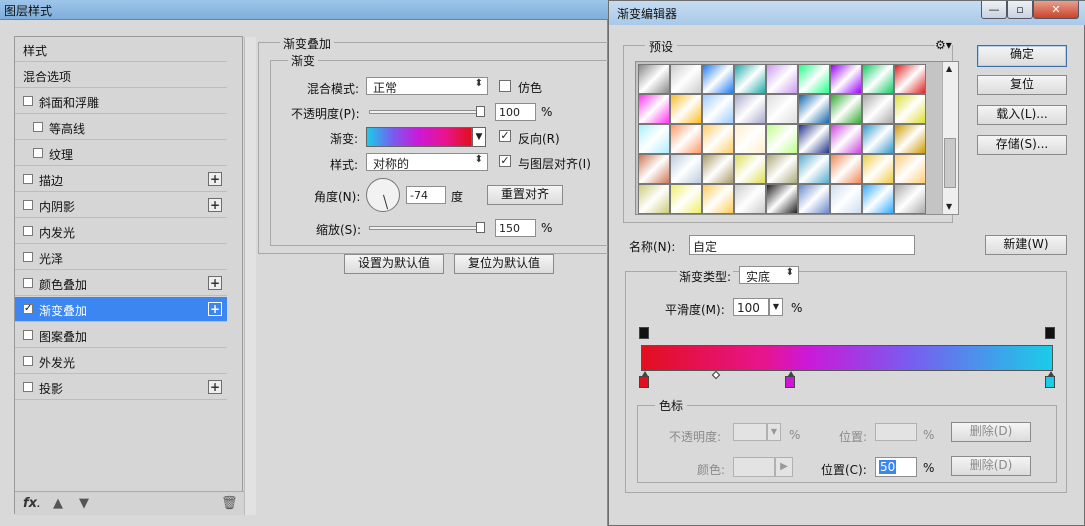 This screenshot has width=1085, height=526. Describe the element at coordinates (769, 275) in the screenshot. I see `gradient-type-select: 实底 ⬍` at that location.